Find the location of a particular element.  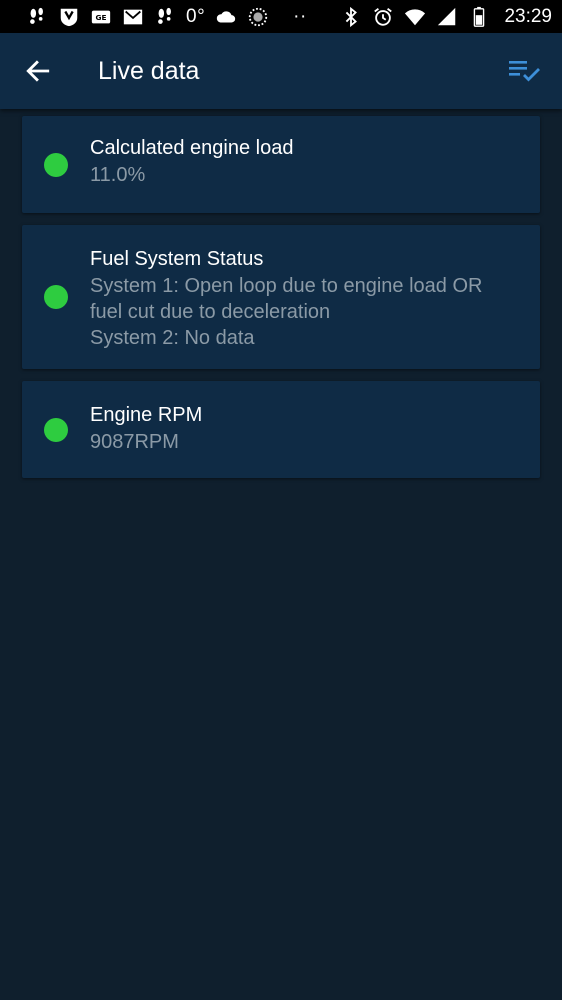

shield-icon is located at coordinates (69, 17).